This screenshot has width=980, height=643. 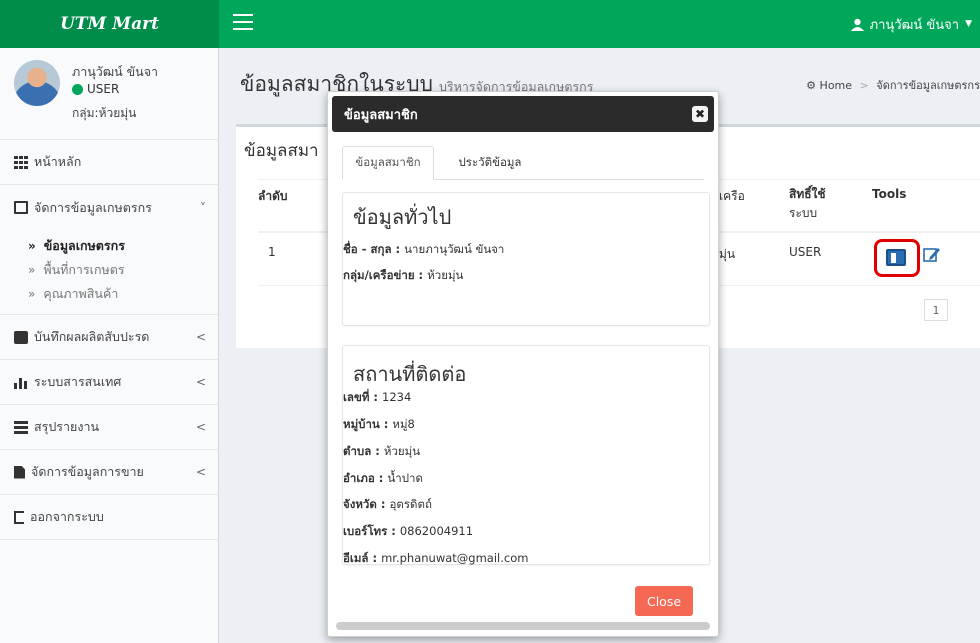 What do you see at coordinates (455, 558) in the screenshot?
I see `contact-value: mr.phanuwat@gmail.com` at bounding box center [455, 558].